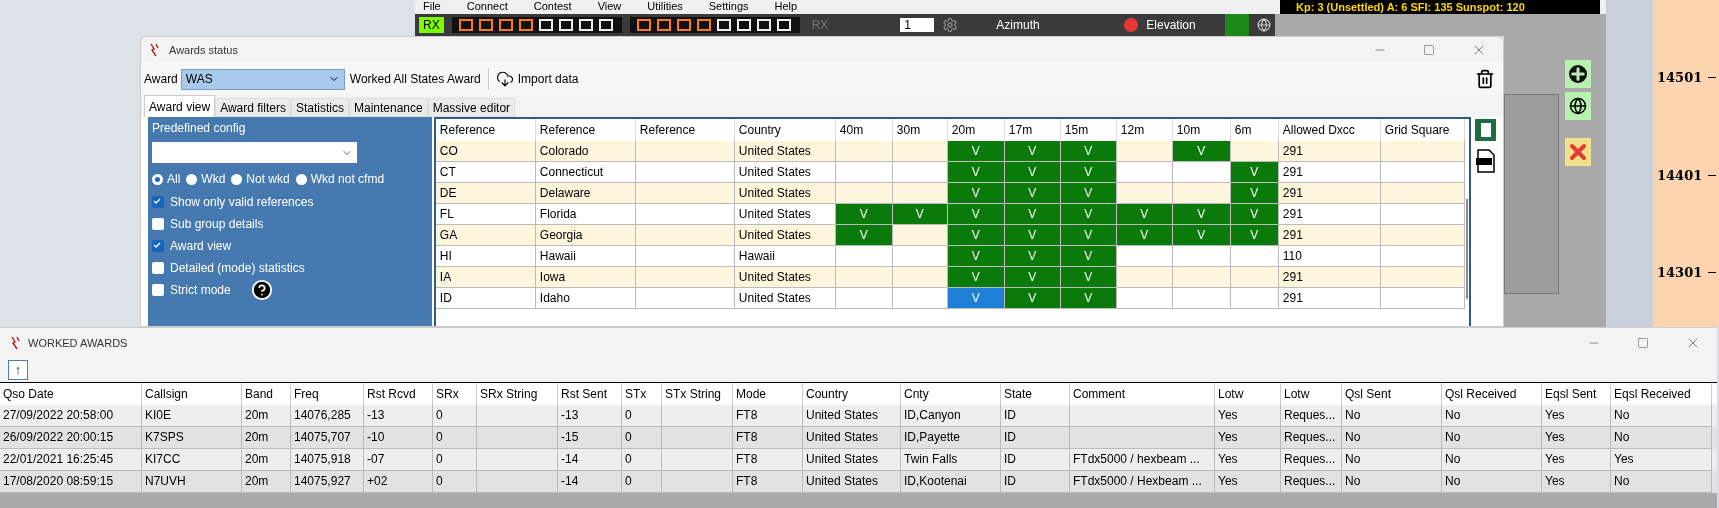  Describe the element at coordinates (1485, 79) in the screenshot. I see `trash-icon` at that location.